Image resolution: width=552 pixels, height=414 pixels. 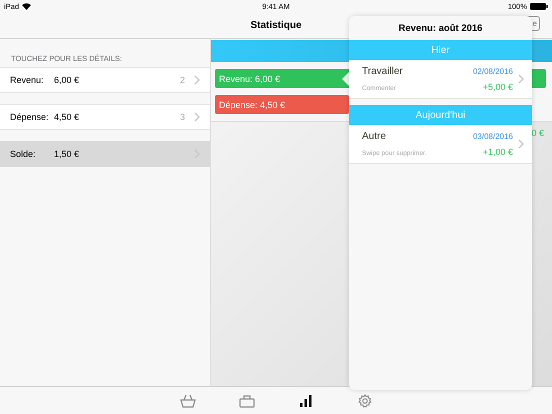 I want to click on summary-row: Revenu: 6,00 € 2, so click(x=105, y=80).